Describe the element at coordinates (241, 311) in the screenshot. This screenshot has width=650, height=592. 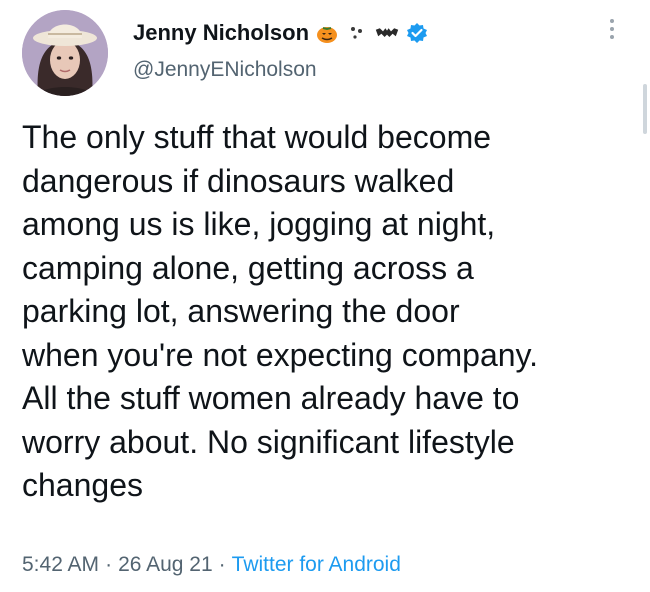
I see `tweet-text-line: parking lot, answering the door` at that location.